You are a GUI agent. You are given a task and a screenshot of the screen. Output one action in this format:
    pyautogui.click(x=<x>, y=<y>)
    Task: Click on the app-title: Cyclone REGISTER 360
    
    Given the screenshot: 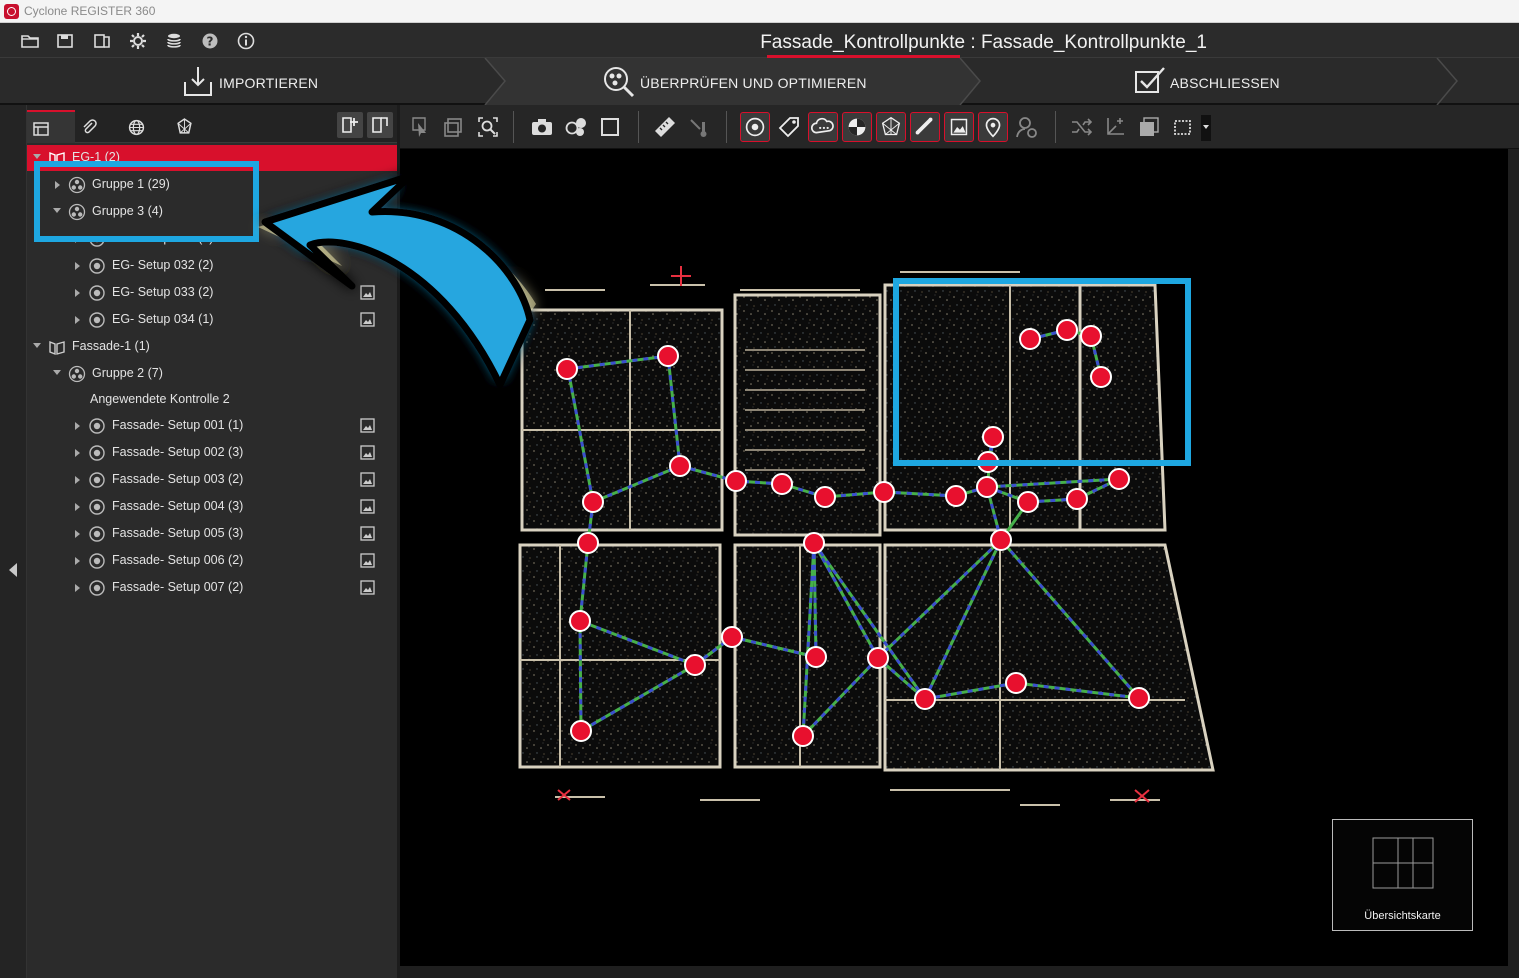 What is the action you would take?
    pyautogui.click(x=90, y=11)
    